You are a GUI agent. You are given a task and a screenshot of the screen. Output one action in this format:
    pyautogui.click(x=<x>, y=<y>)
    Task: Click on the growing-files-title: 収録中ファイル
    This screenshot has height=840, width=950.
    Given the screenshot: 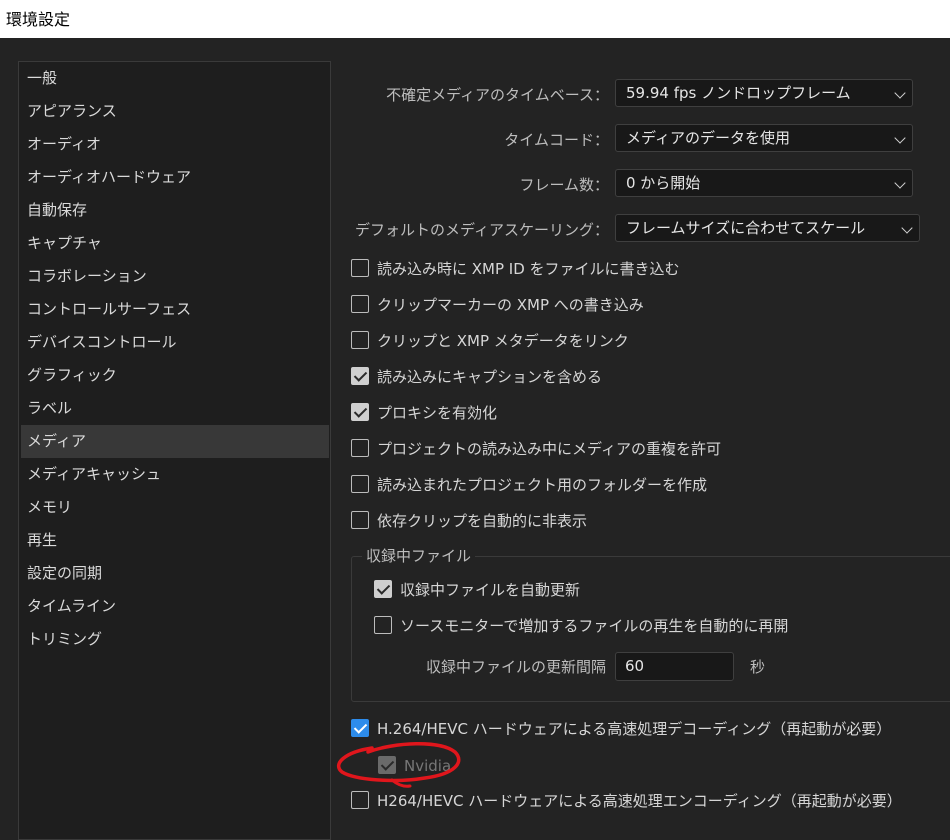 What is the action you would take?
    pyautogui.click(x=419, y=556)
    